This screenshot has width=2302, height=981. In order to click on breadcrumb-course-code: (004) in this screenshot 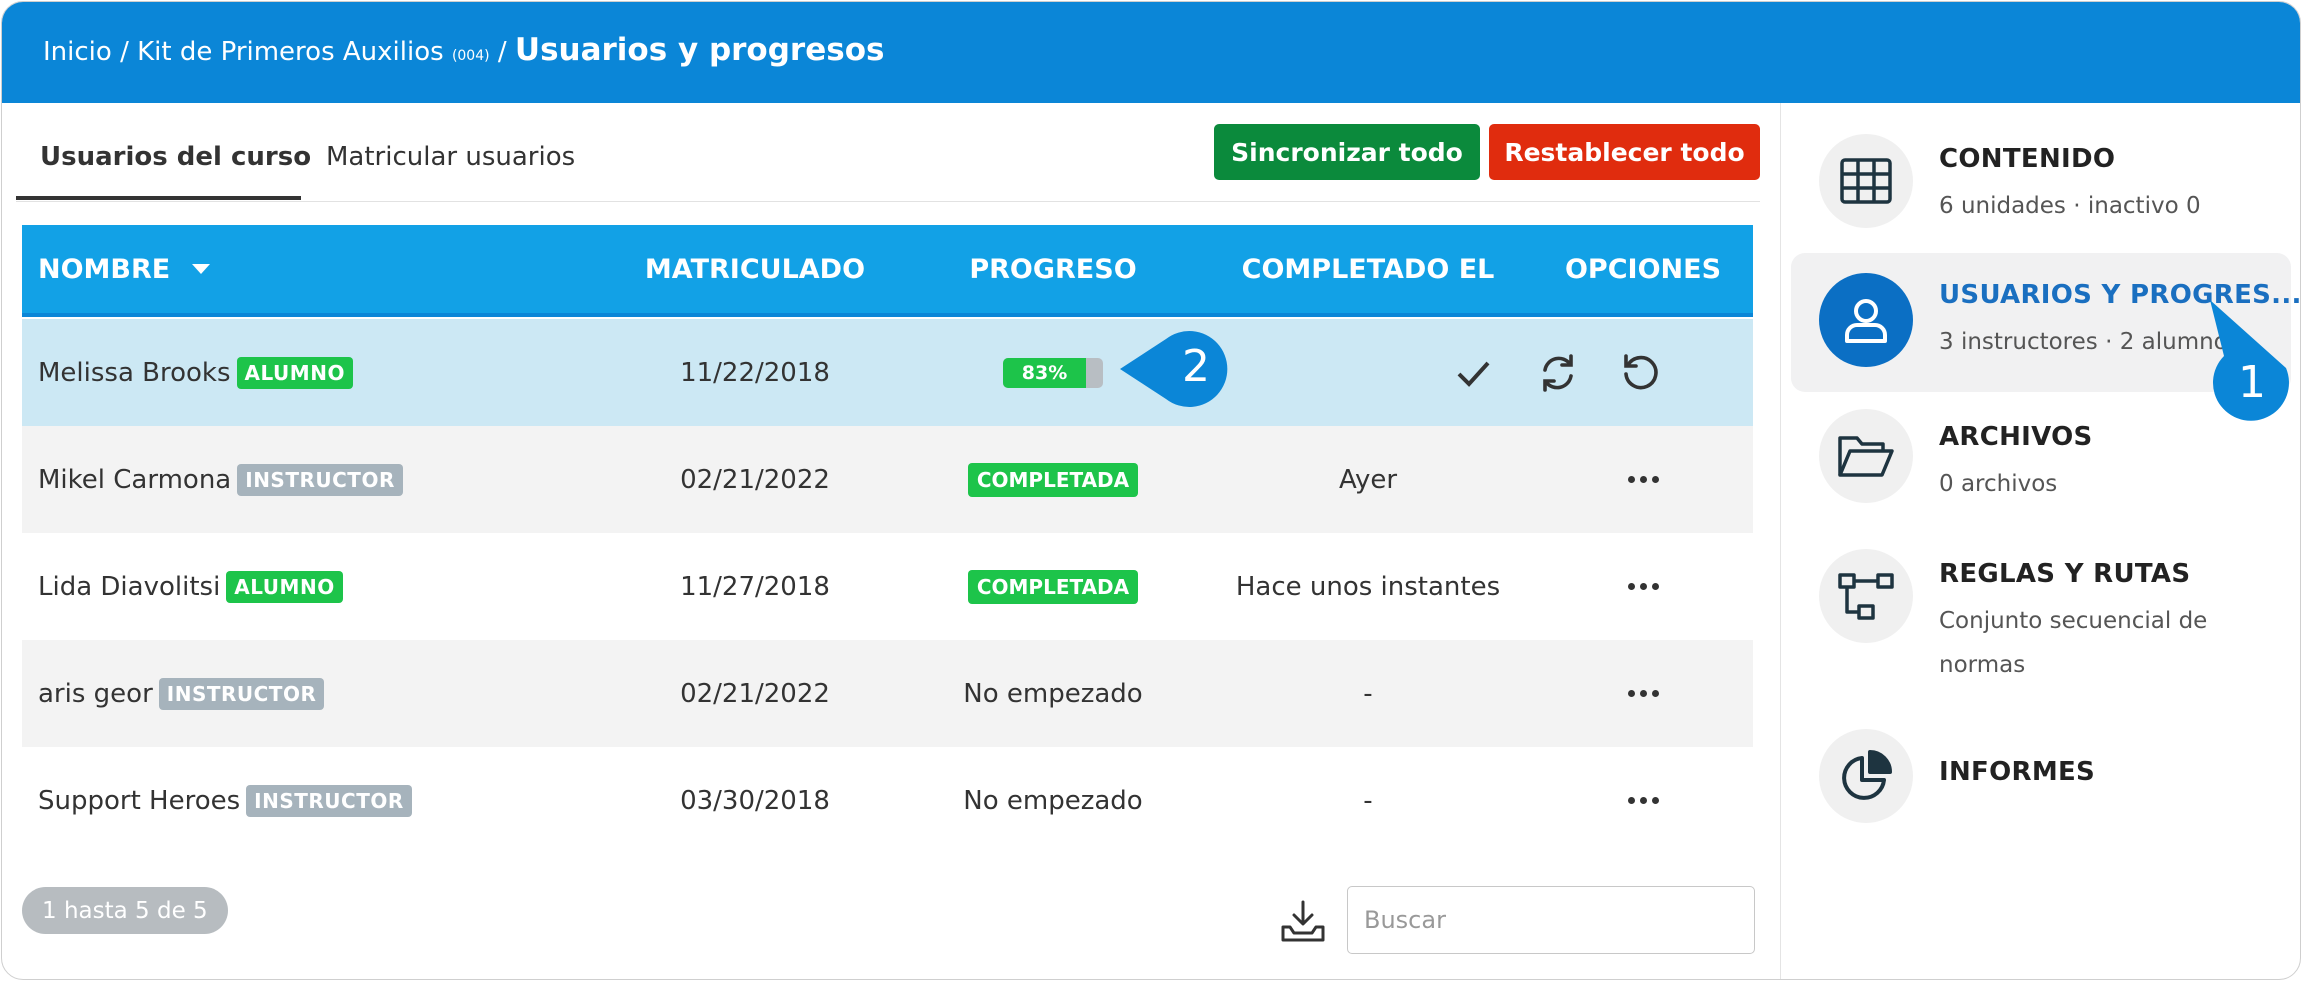, I will do `click(470, 56)`.